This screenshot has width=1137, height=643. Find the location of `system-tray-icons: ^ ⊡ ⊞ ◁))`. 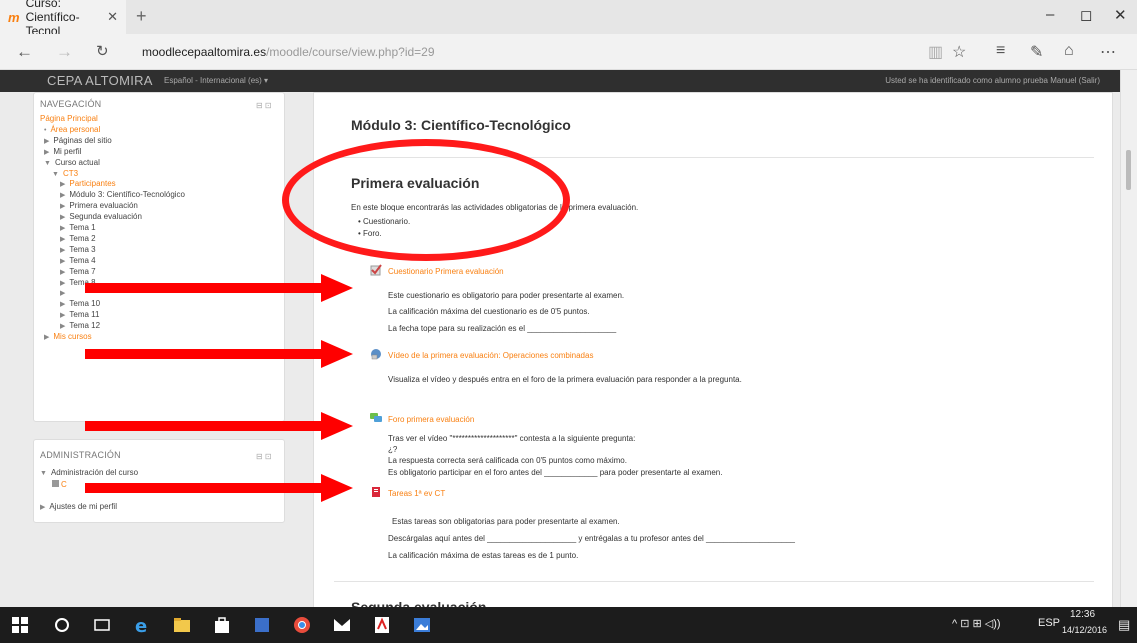

system-tray-icons: ^ ⊡ ⊞ ◁)) is located at coordinates (976, 623).